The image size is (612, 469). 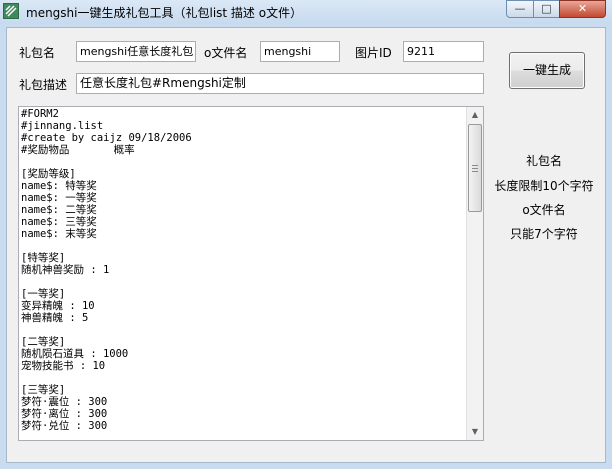 I want to click on editor-line: name$: 一等奖, so click(x=59, y=198).